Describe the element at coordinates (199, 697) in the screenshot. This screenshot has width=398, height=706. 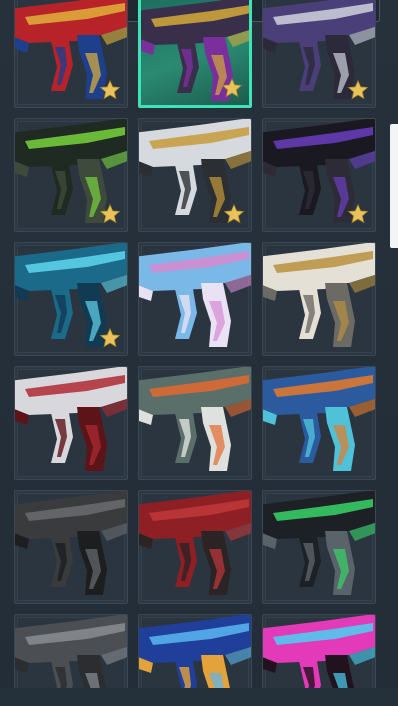
I see `bottom-edge` at that location.